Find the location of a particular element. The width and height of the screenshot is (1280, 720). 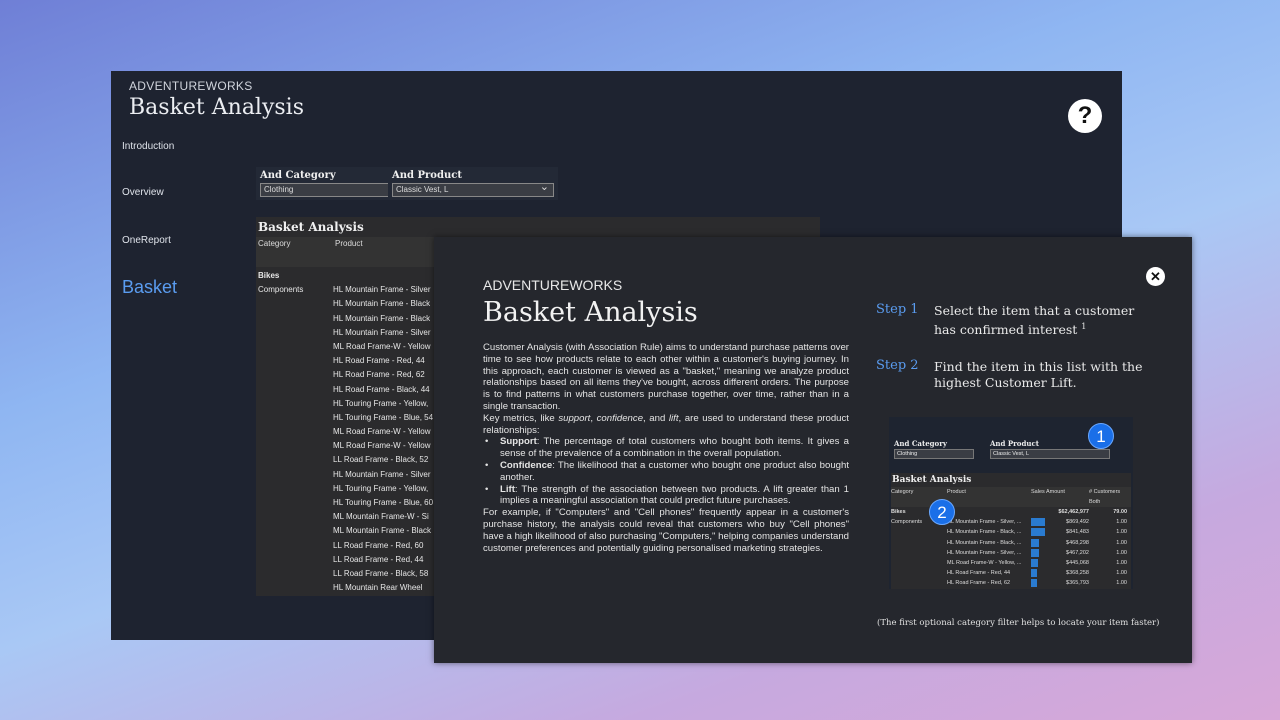

step-badge-1: 1 is located at coordinates (1101, 436).